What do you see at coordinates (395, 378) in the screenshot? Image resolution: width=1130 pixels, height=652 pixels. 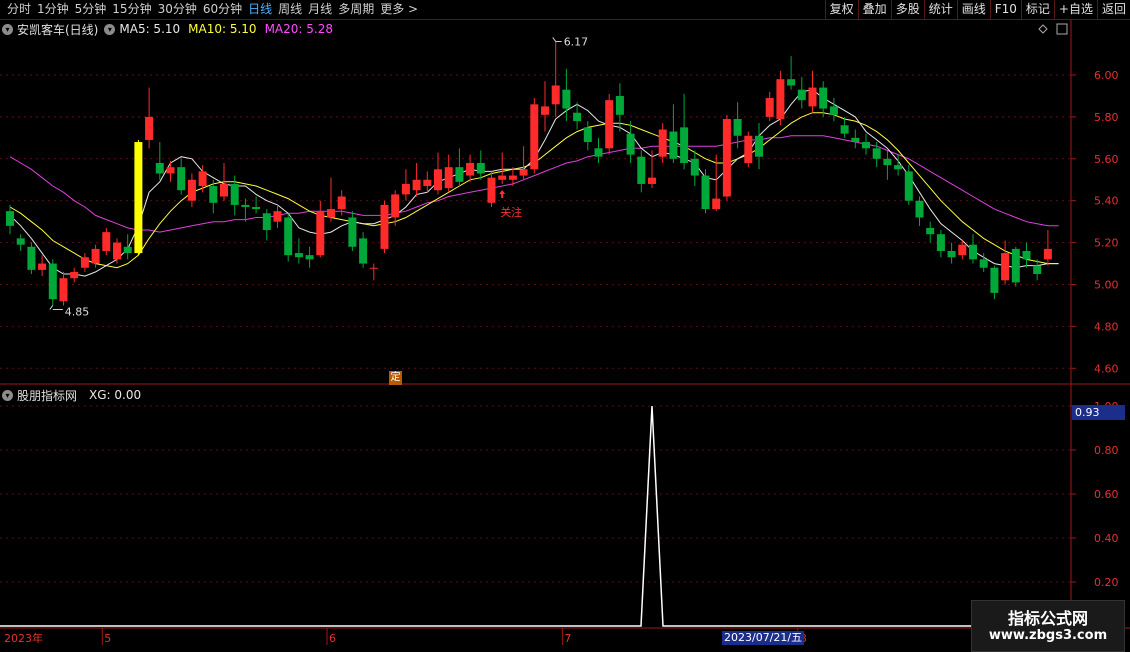 I see `marker-badge: 定` at bounding box center [395, 378].